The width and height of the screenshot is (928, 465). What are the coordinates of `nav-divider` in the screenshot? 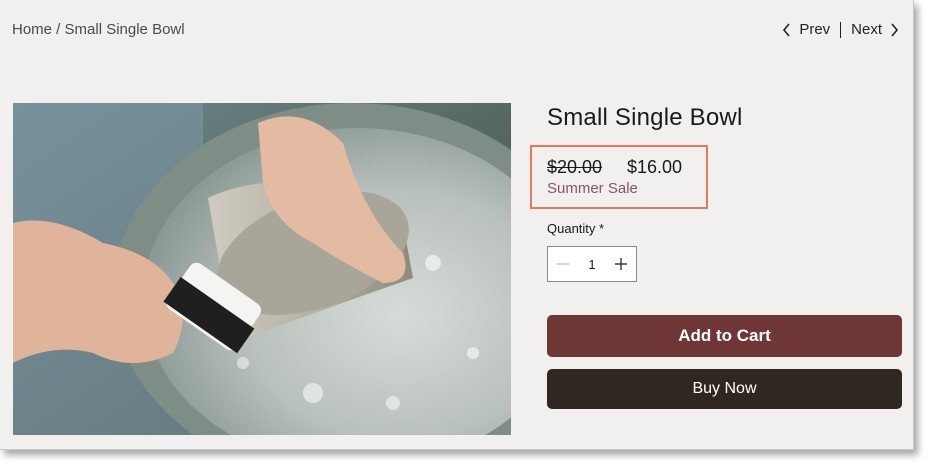 It's located at (841, 29).